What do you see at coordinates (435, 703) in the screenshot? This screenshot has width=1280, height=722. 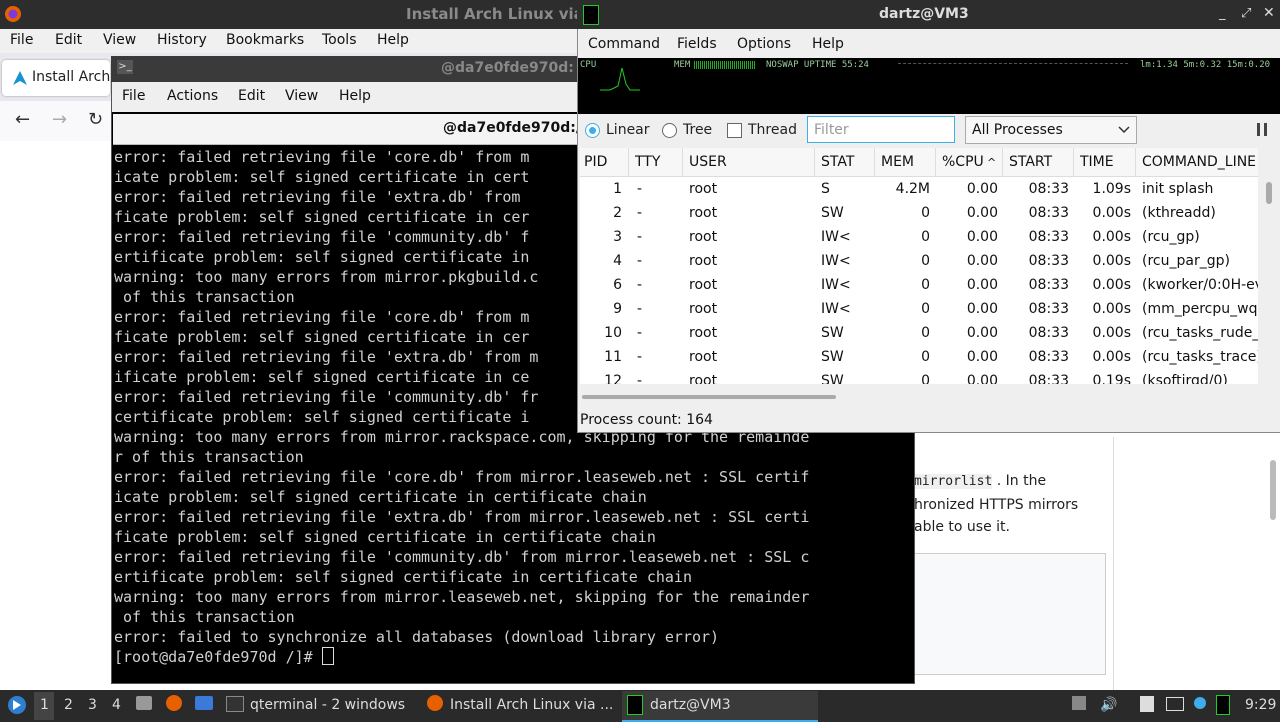 I see `firefox-task-icon` at bounding box center [435, 703].